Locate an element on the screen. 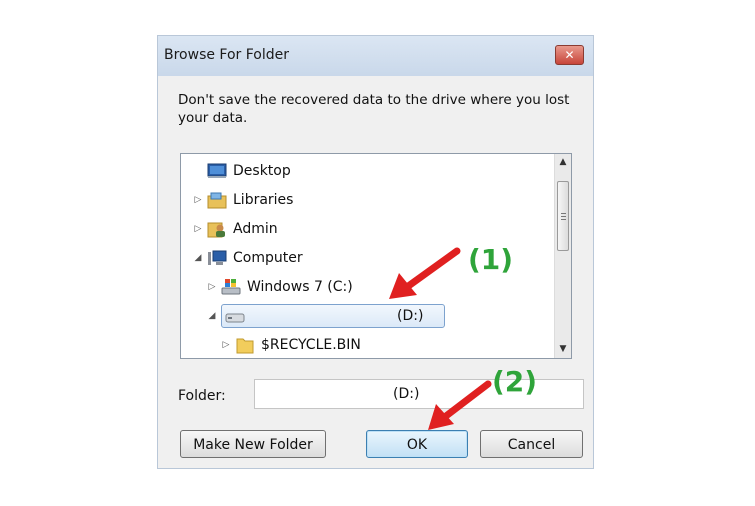  close-icon: ✕ is located at coordinates (569, 55).